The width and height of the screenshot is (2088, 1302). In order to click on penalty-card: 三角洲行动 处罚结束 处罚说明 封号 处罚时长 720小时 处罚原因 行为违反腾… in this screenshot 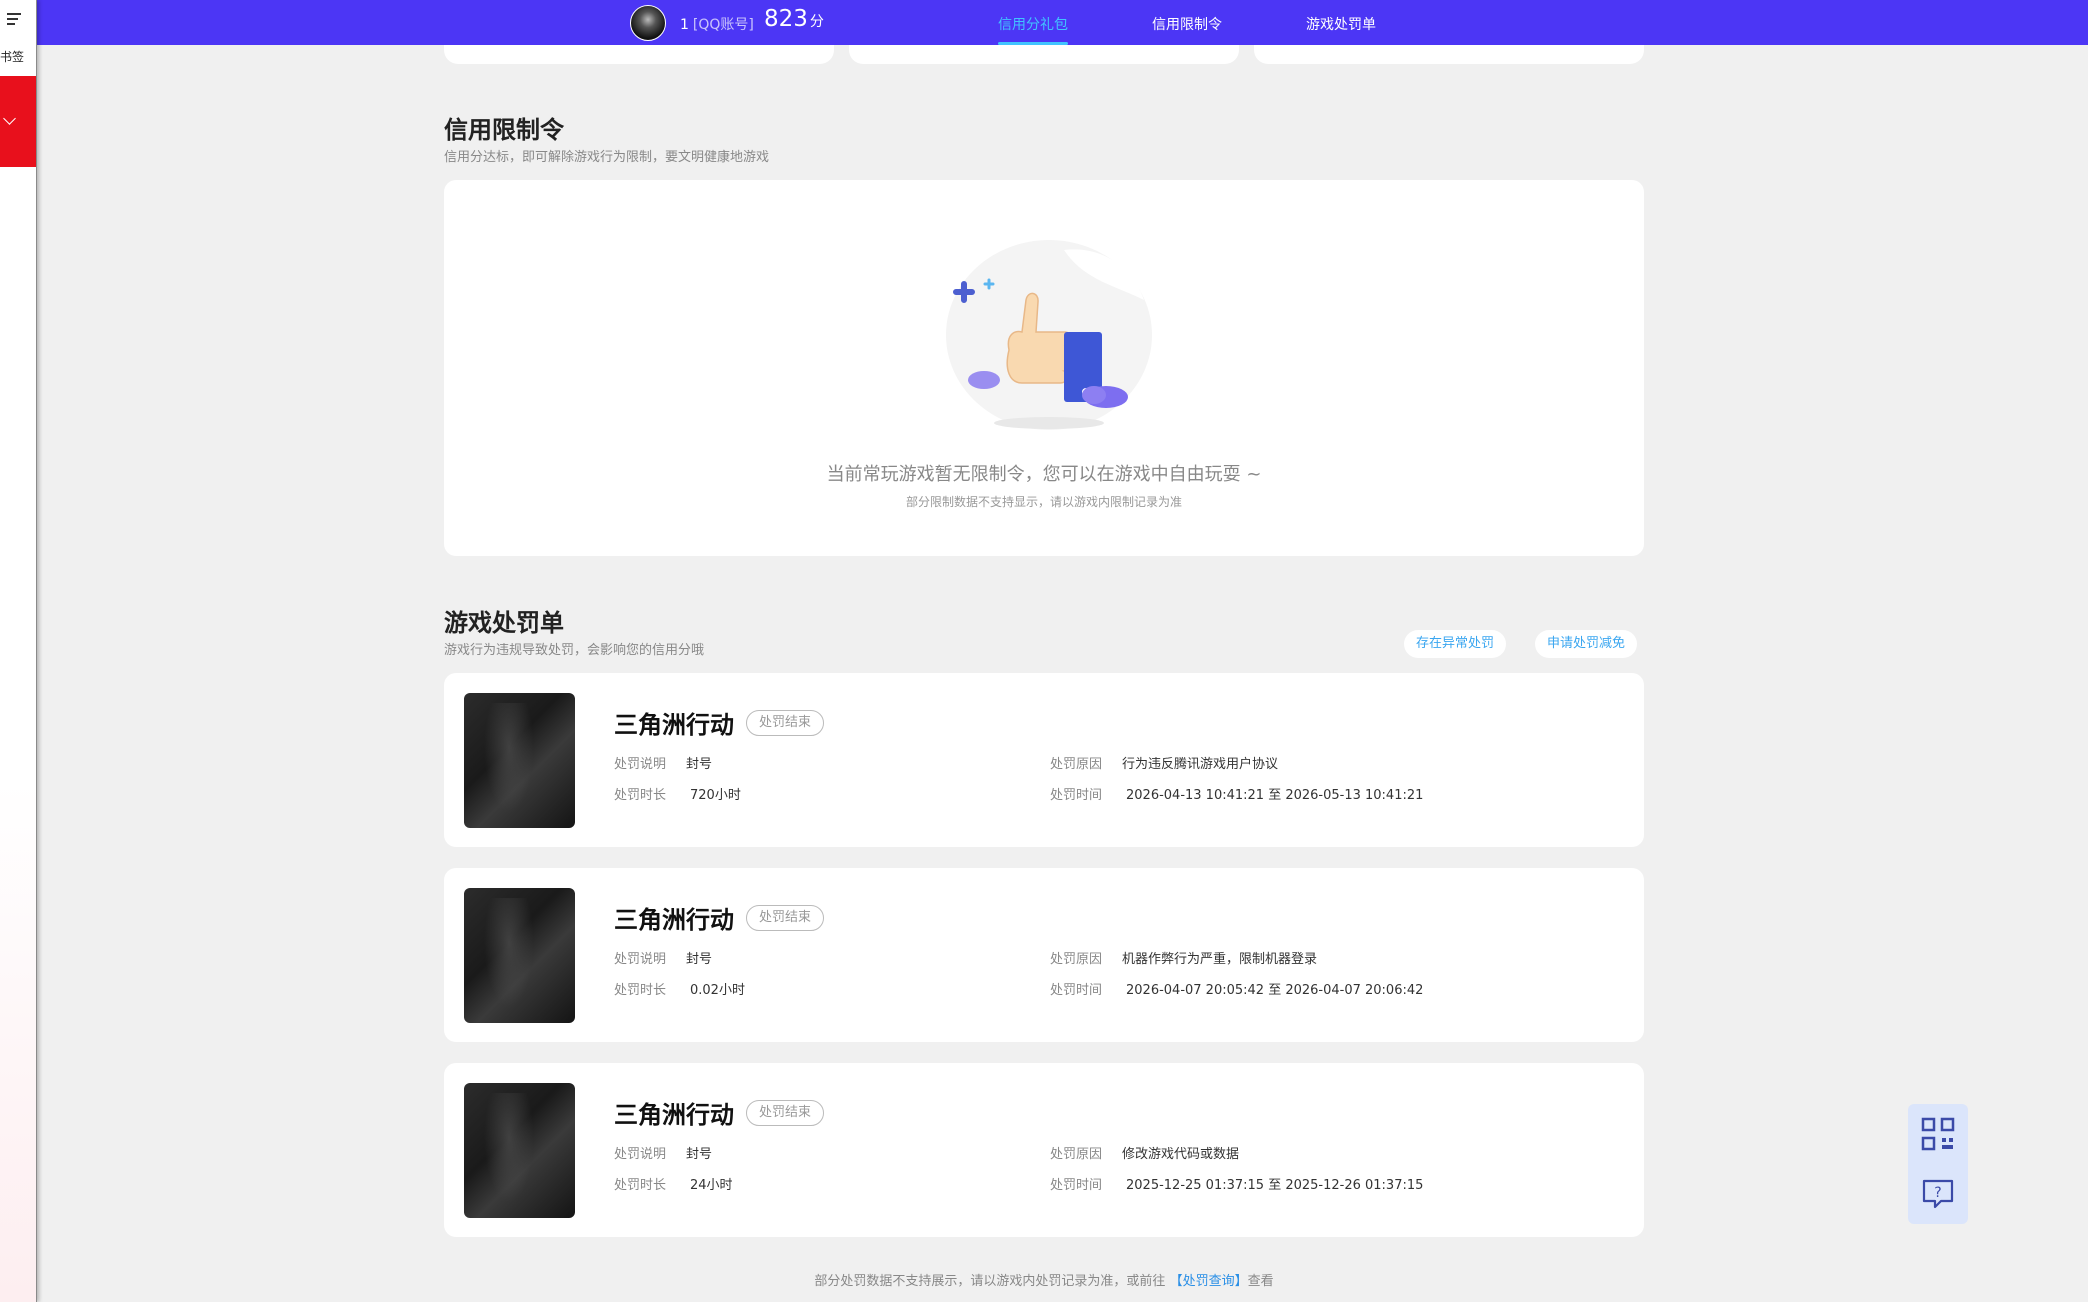, I will do `click(1044, 760)`.